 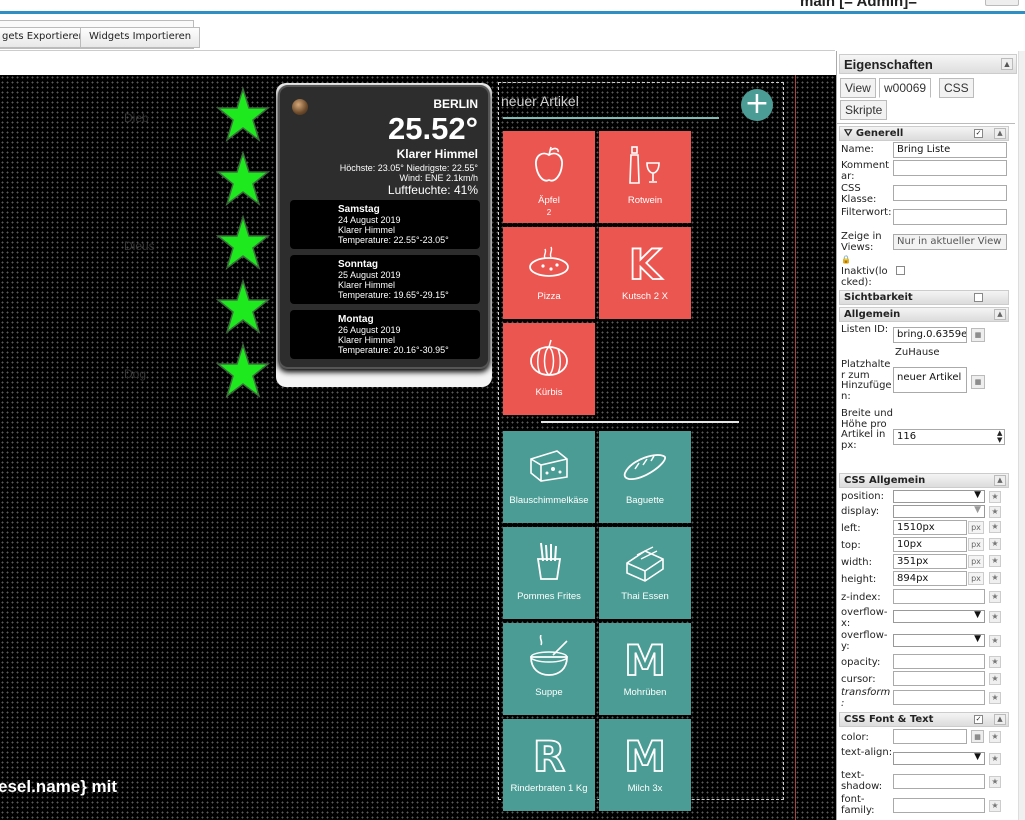 I want to click on list-item: Kürbis, so click(x=549, y=369).